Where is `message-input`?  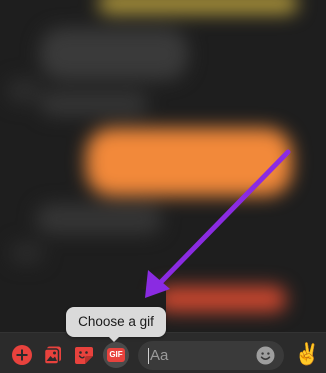 message-input is located at coordinates (200, 355).